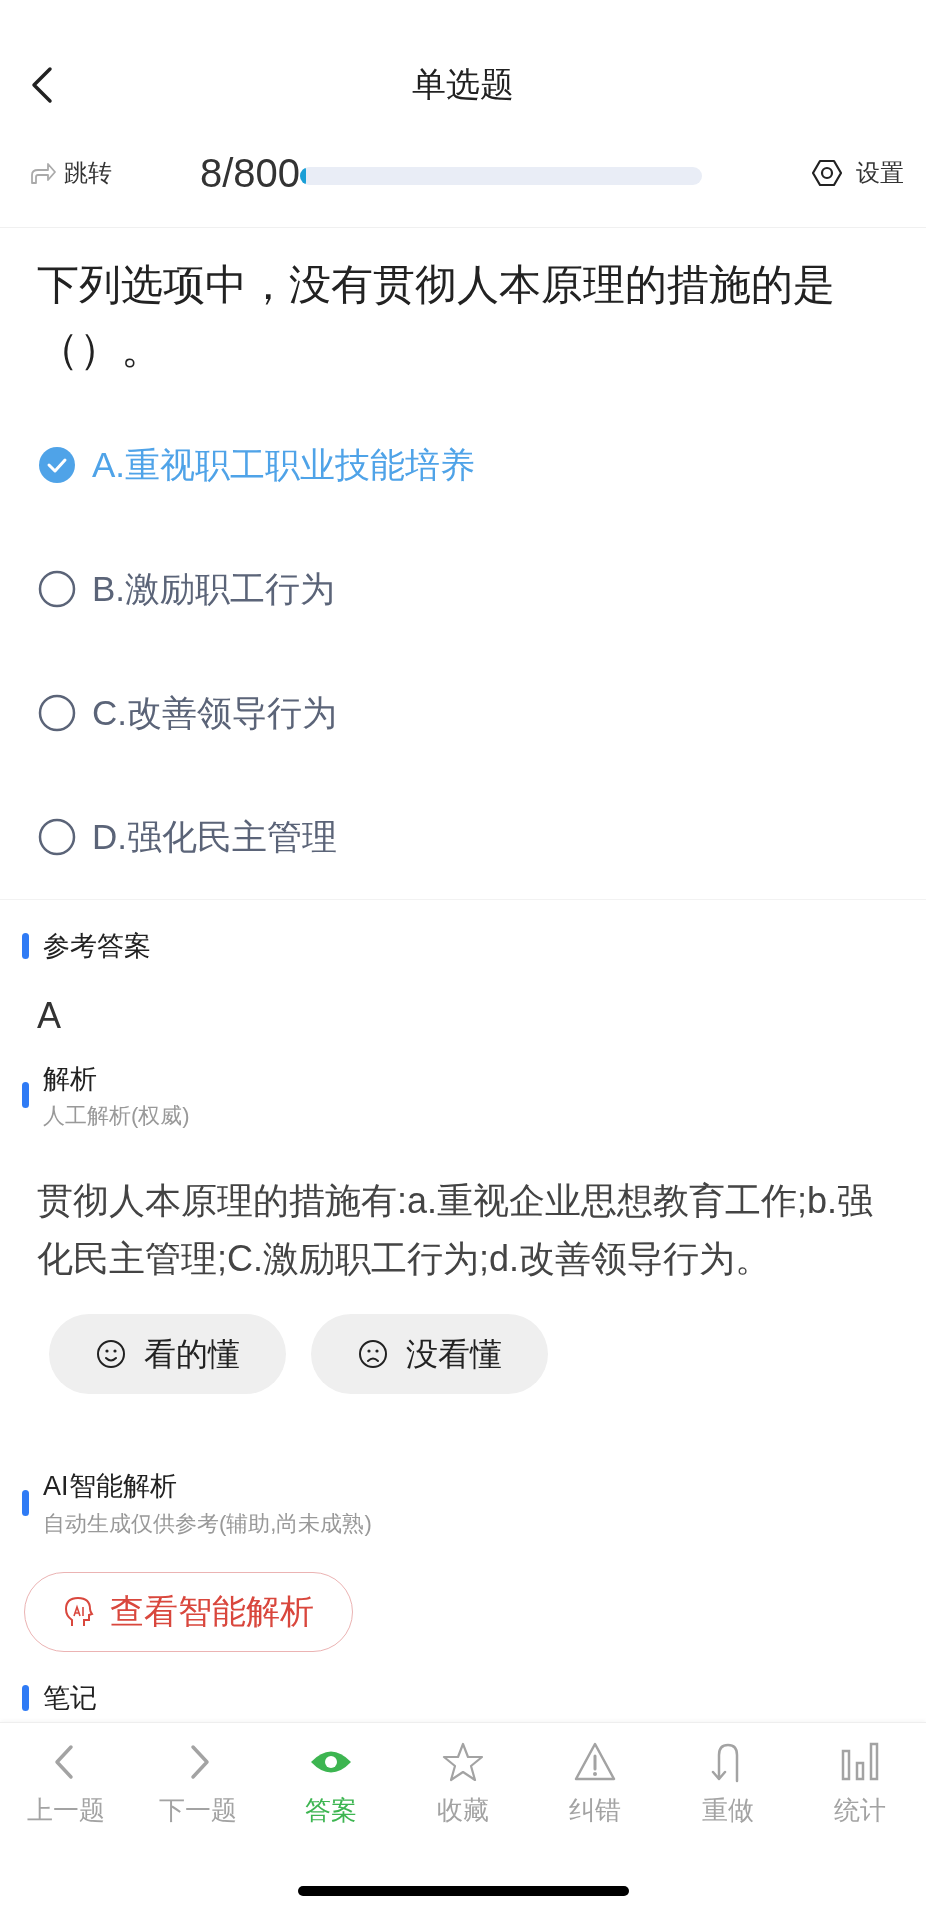  Describe the element at coordinates (595, 1785) in the screenshot. I see `nav-tab: 纠错` at that location.